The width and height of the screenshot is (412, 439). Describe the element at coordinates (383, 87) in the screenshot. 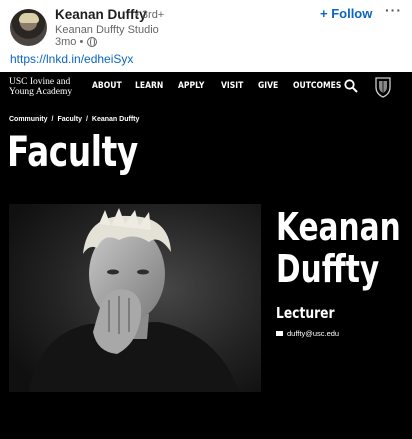

I see `shield-icon` at that location.